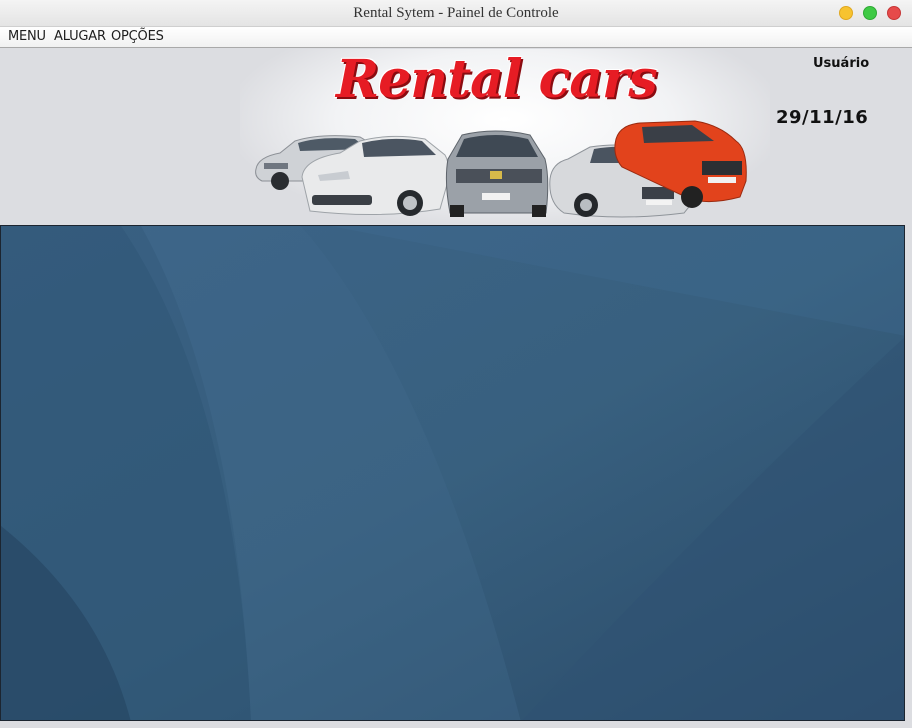  I want to click on user-label: Usuário, so click(841, 63).